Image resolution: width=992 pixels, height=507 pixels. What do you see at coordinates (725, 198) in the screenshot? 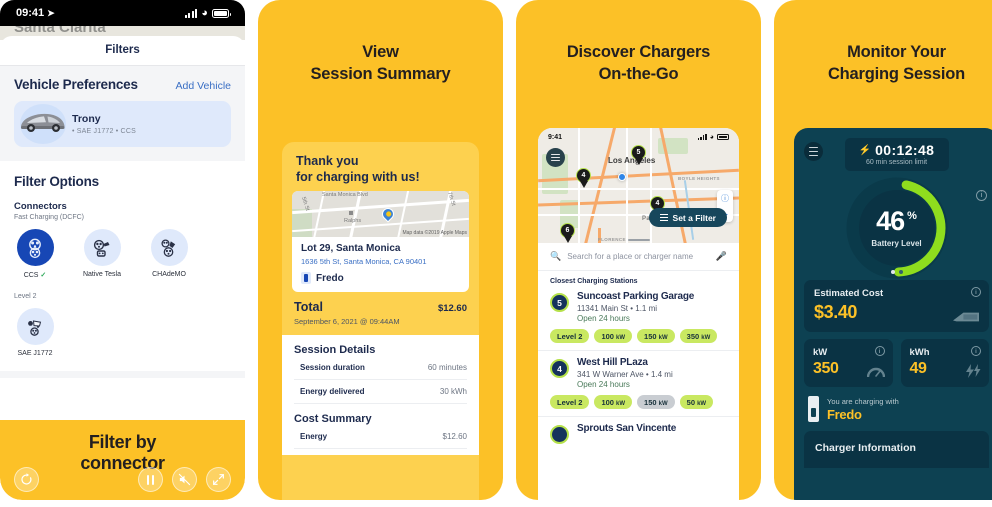
I see `info-icon: ⓘ` at bounding box center [725, 198].